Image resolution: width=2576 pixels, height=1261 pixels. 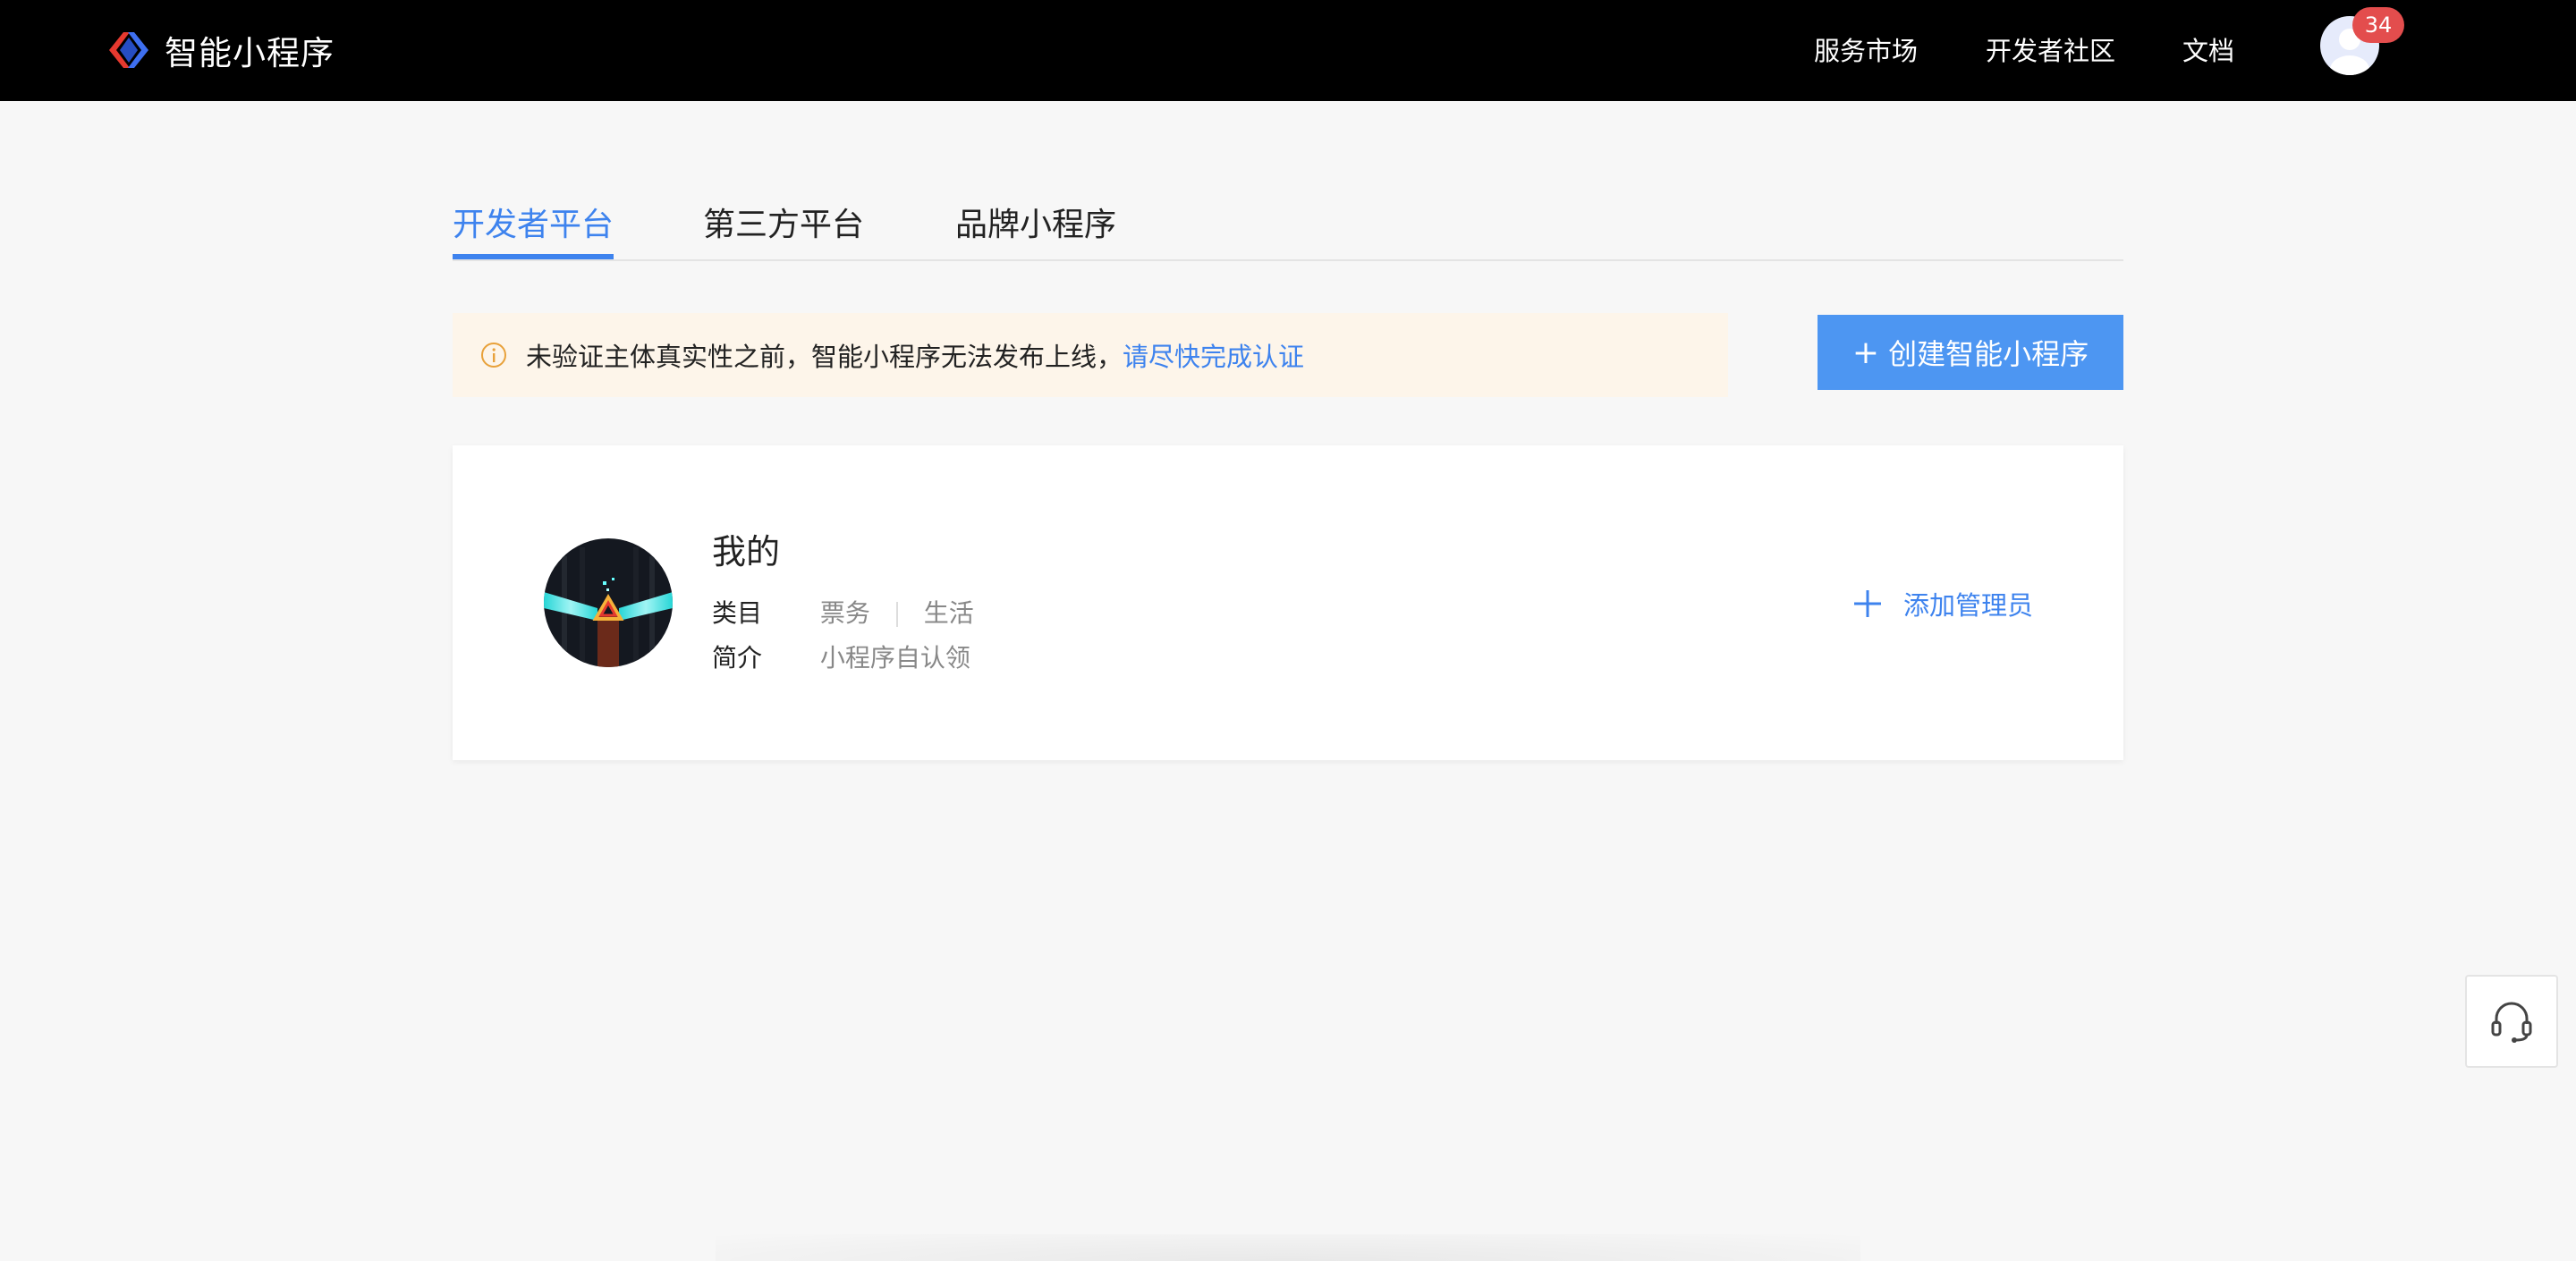 I want to click on app-name: 我的, so click(x=746, y=551).